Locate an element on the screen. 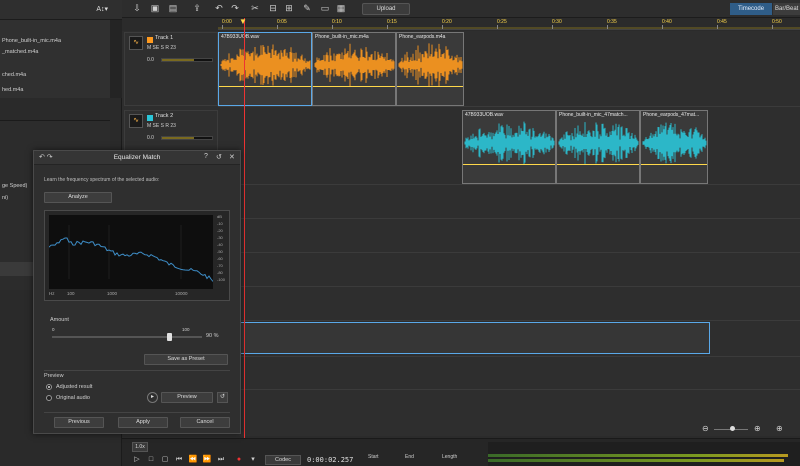  zoom-out-icon: ⊖ is located at coordinates (705, 428).